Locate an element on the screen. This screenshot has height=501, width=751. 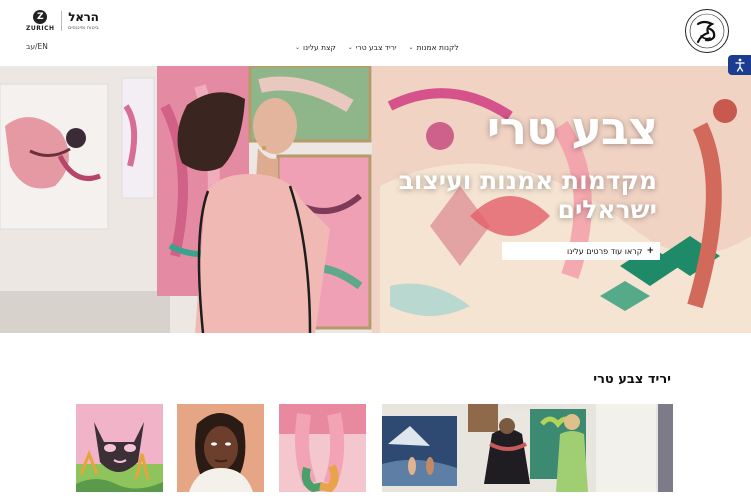
nav-item-about: קצת עלינו ⌄ is located at coordinates (315, 47).